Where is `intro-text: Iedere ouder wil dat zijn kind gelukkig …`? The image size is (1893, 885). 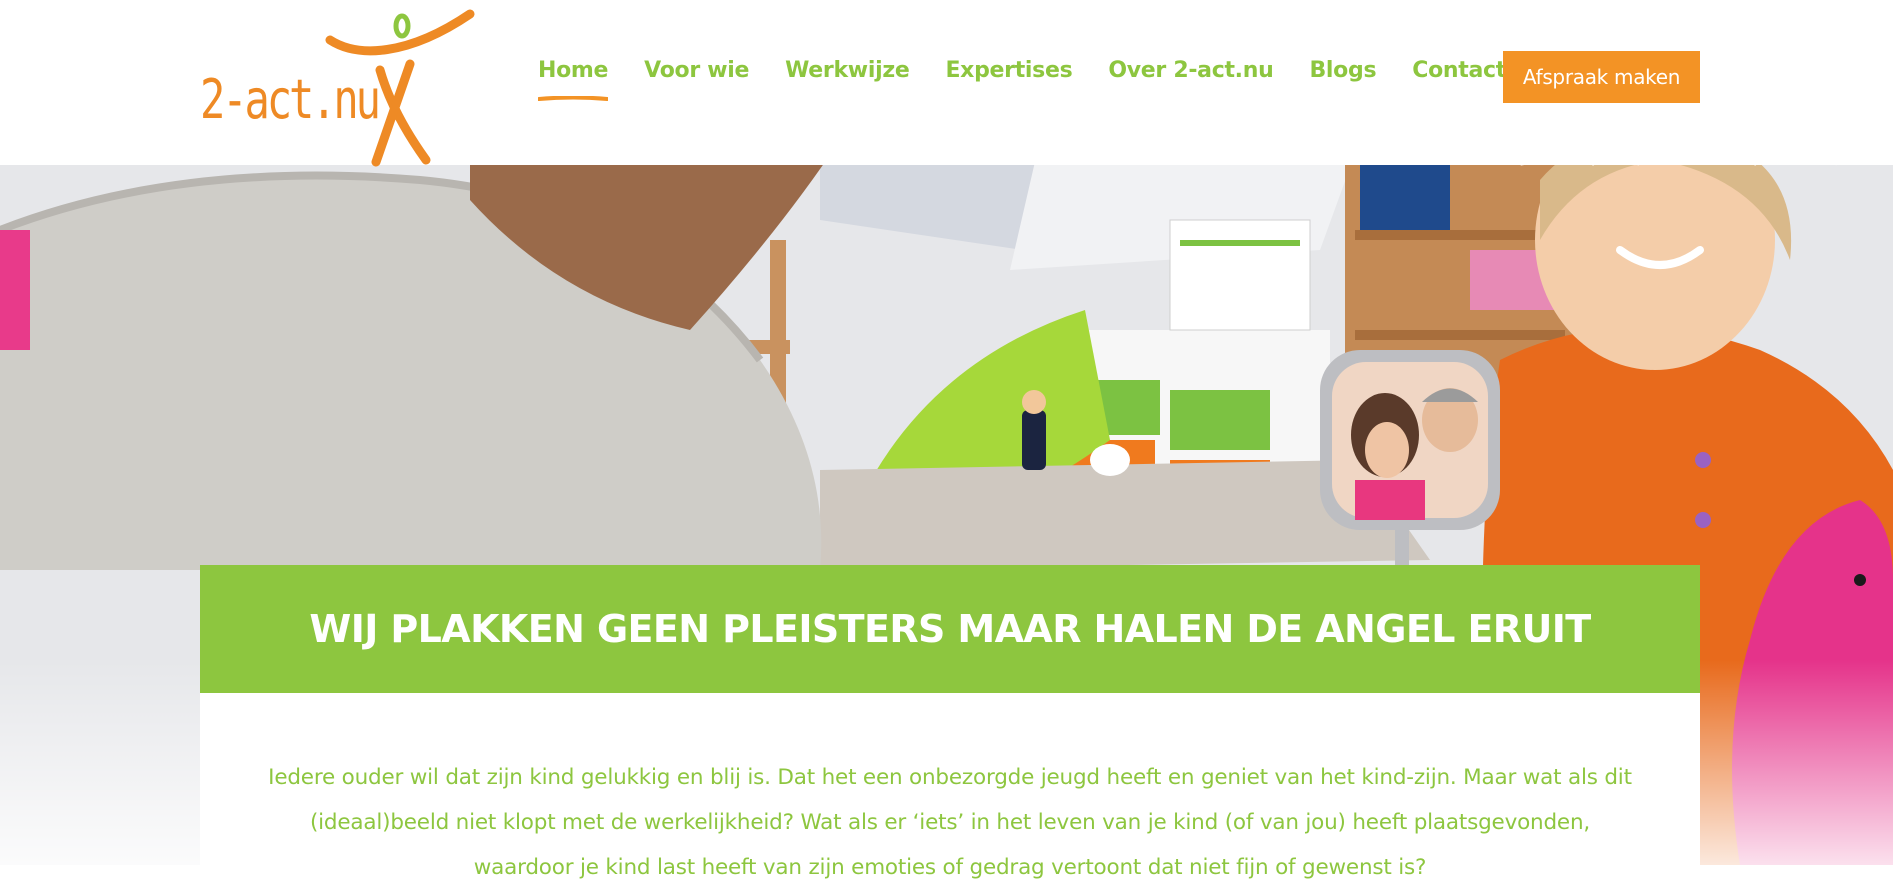 intro-text: Iedere ouder wil dat zijn kind gelukkig … is located at coordinates (950, 820).